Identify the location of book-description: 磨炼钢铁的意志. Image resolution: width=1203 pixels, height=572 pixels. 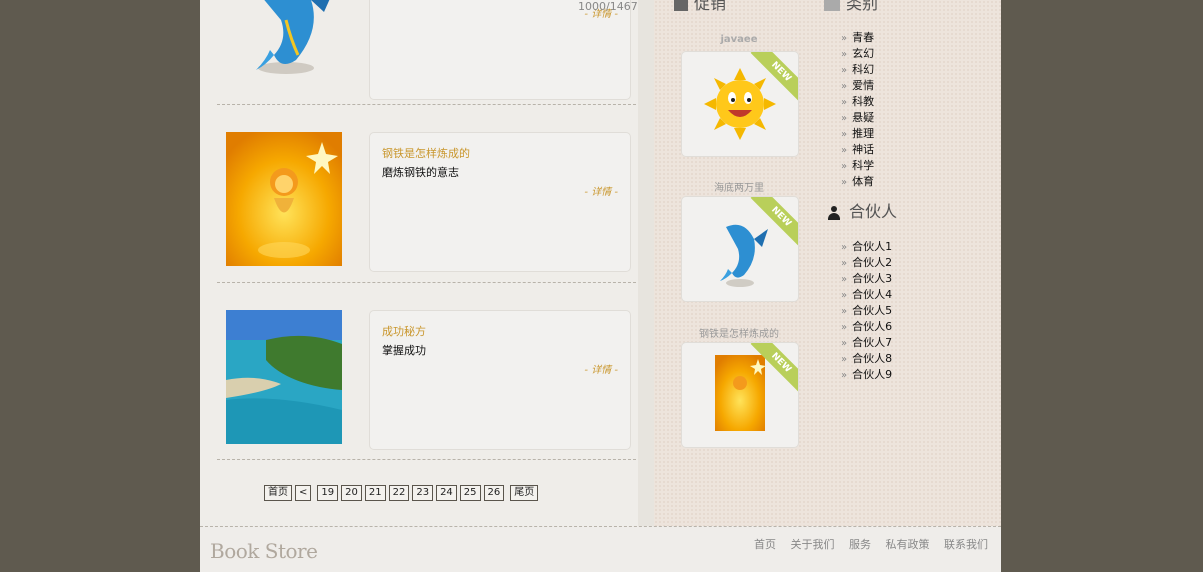
(420, 172).